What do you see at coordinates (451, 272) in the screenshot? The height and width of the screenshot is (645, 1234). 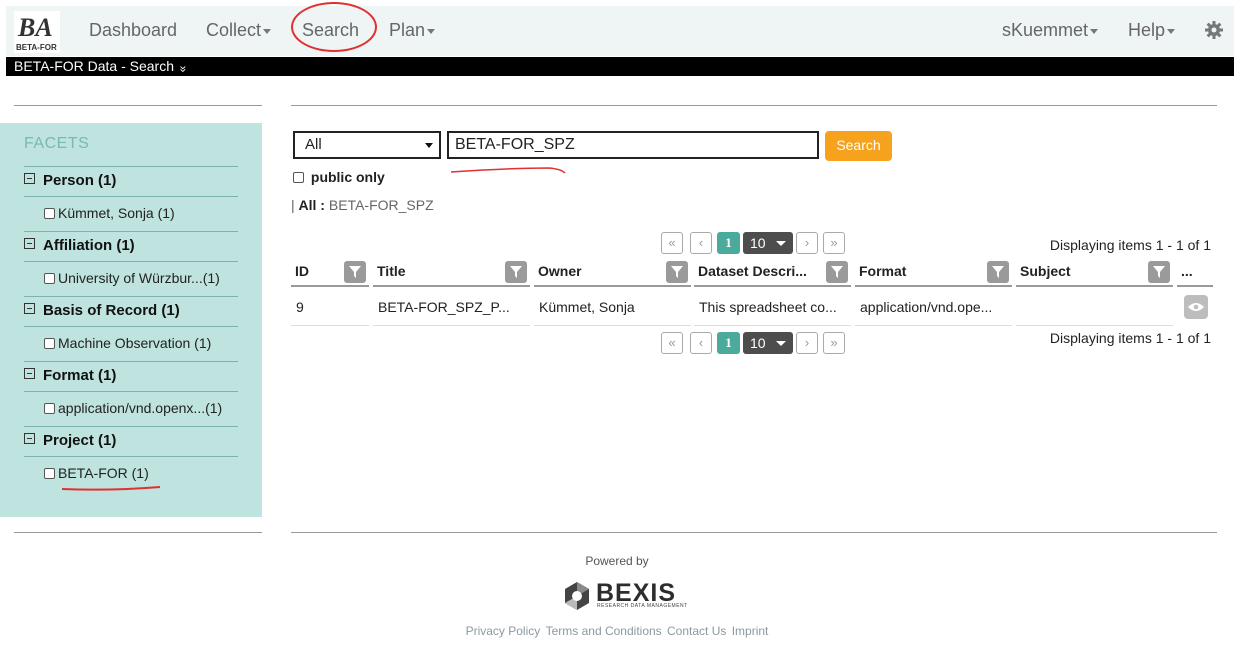 I see `column-header-title: Title` at bounding box center [451, 272].